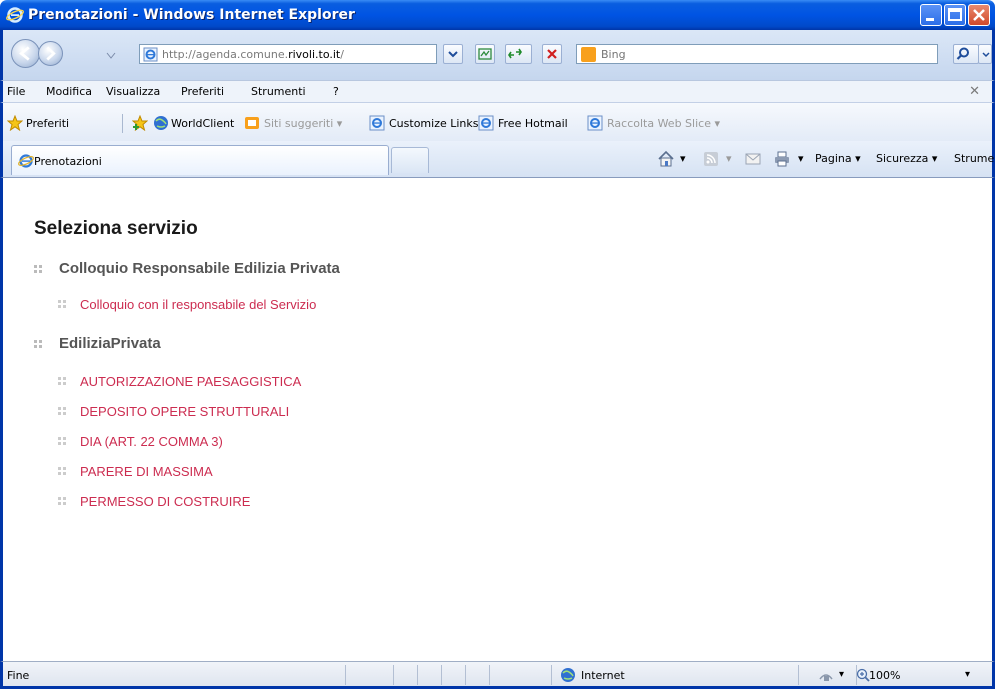  Describe the element at coordinates (18, 675) in the screenshot. I see `status-text: Fine` at that location.